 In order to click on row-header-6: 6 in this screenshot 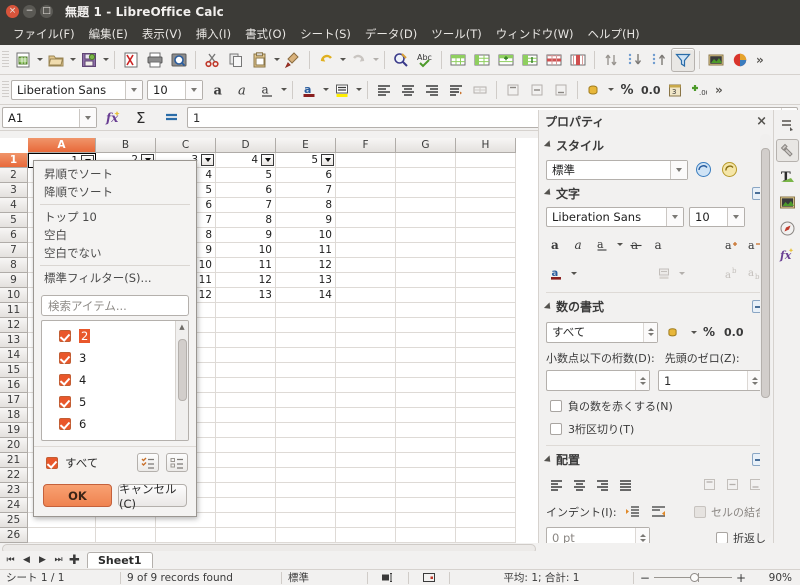, I will do `click(14, 235)`.